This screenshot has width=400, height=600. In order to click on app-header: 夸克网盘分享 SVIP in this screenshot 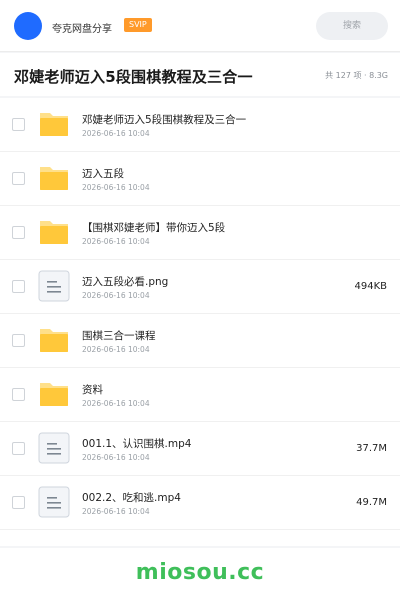, I will do `click(200, 26)`.